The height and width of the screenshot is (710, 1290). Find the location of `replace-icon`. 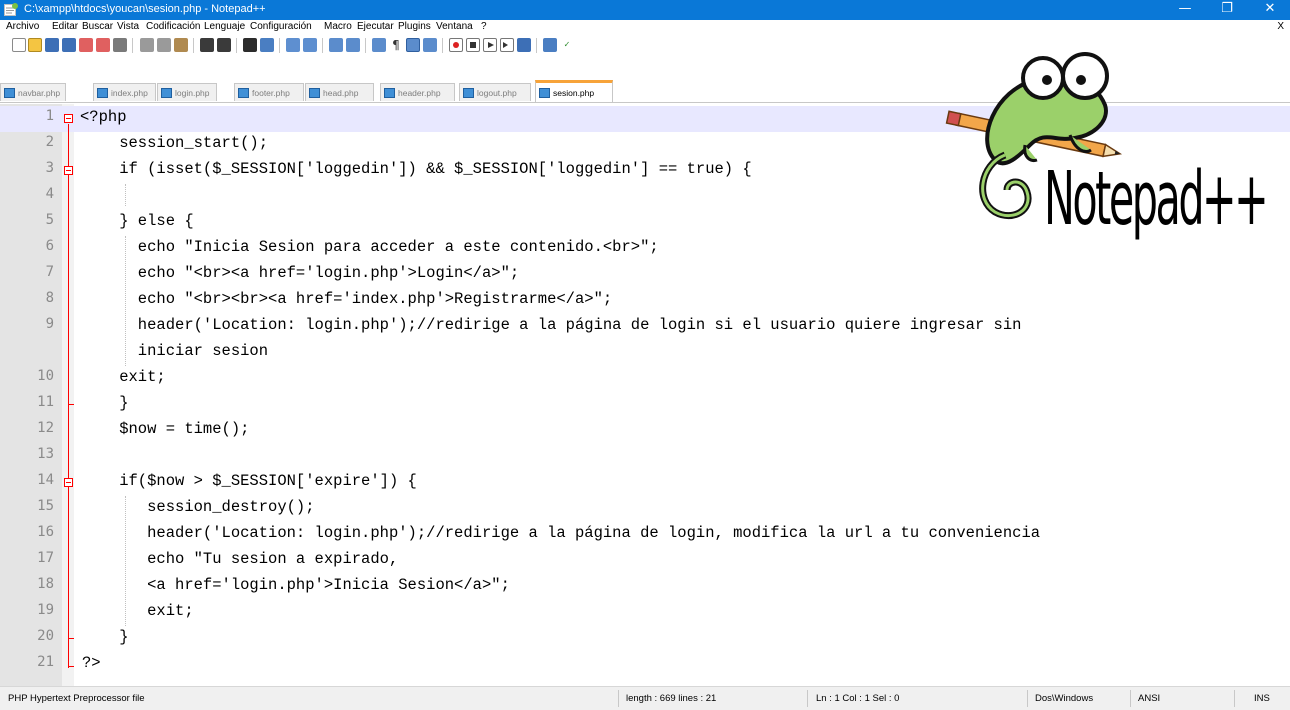

replace-icon is located at coordinates (267, 45).